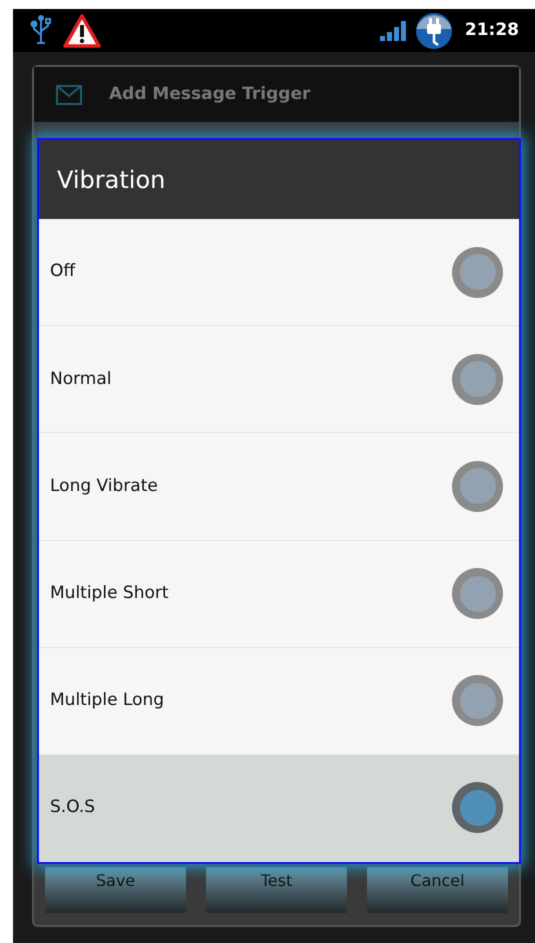 Image resolution: width=535 pixels, height=943 pixels. Describe the element at coordinates (82, 31) in the screenshot. I see `warning-icon` at that location.